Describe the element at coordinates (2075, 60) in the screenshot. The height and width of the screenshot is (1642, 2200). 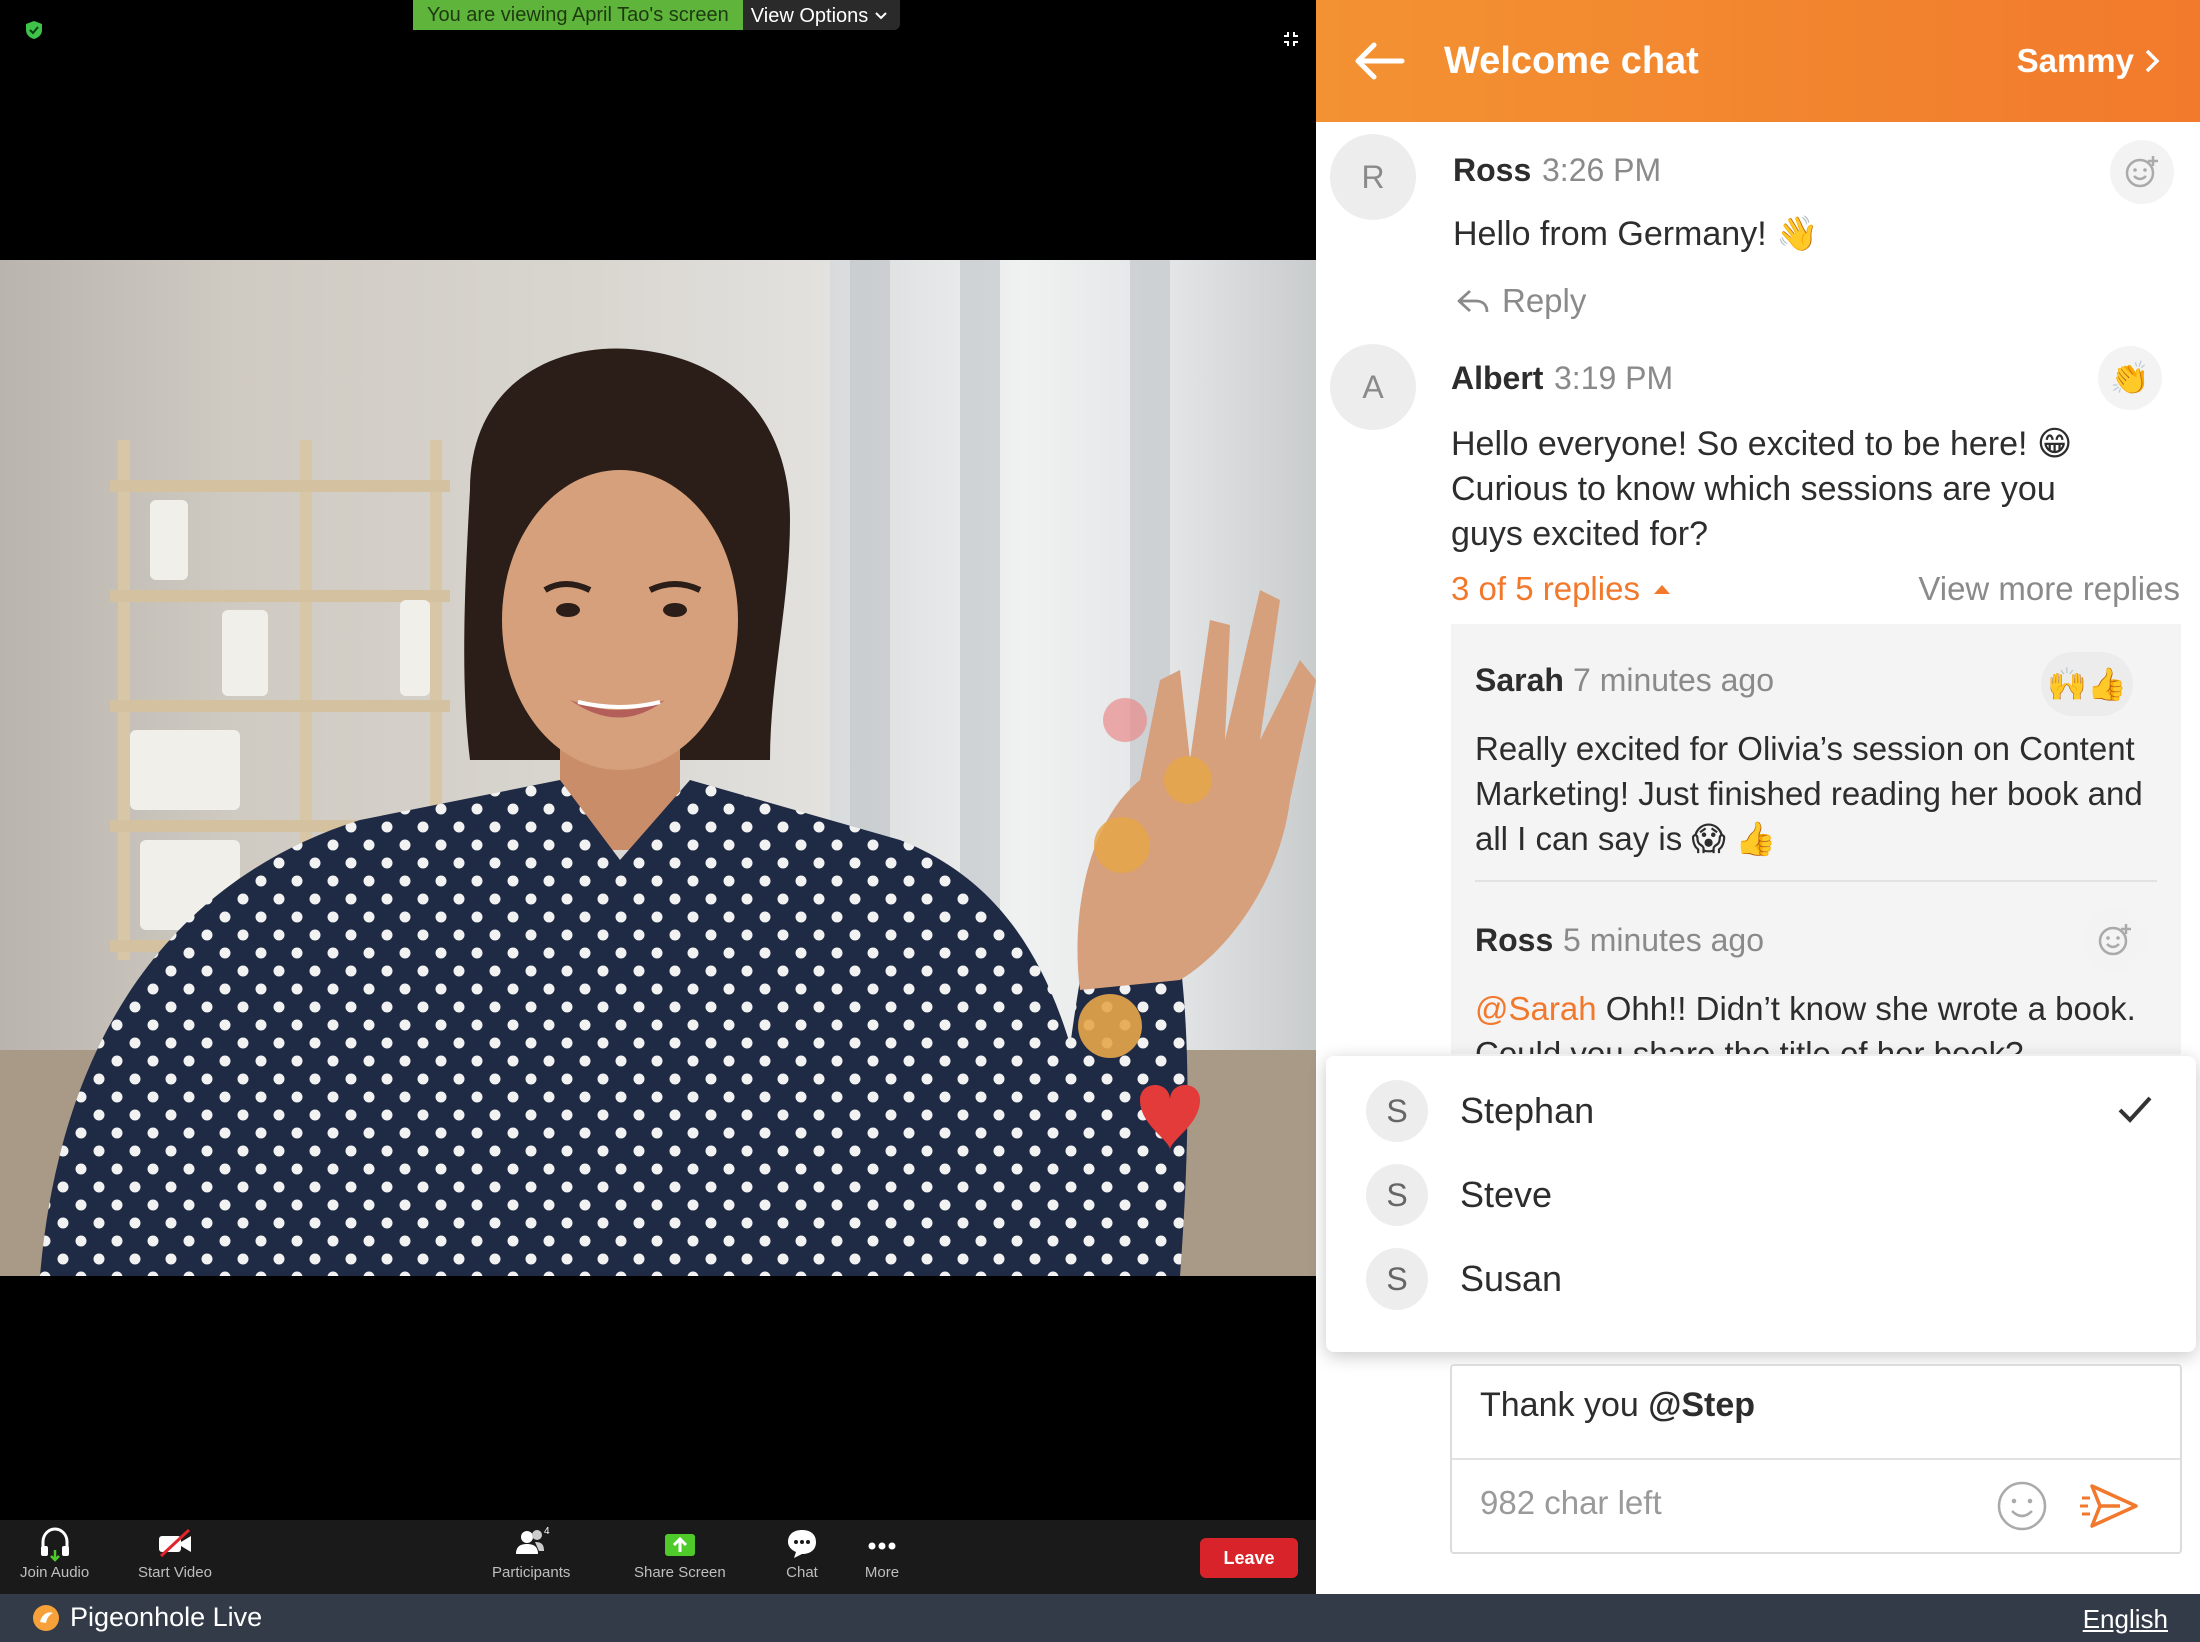
I see `user-name: Sammy` at that location.